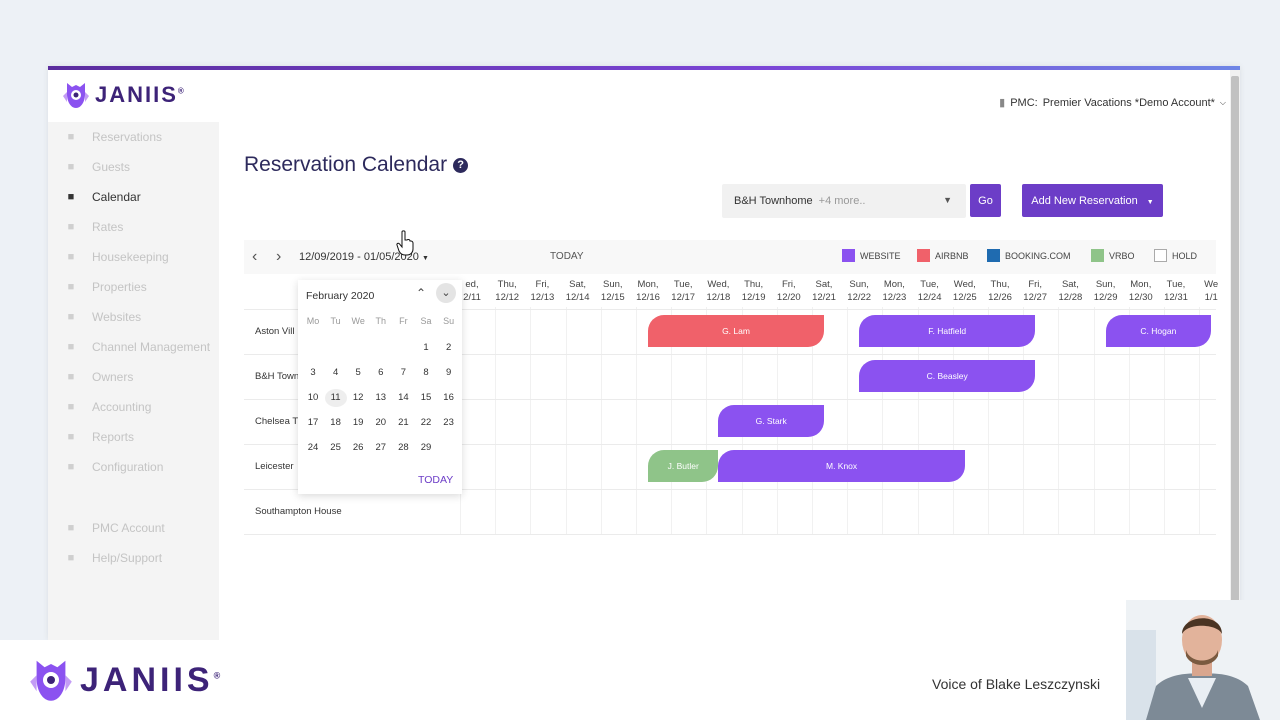  Describe the element at coordinates (1185, 255) in the screenshot. I see `legend-label: HOLD` at that location.